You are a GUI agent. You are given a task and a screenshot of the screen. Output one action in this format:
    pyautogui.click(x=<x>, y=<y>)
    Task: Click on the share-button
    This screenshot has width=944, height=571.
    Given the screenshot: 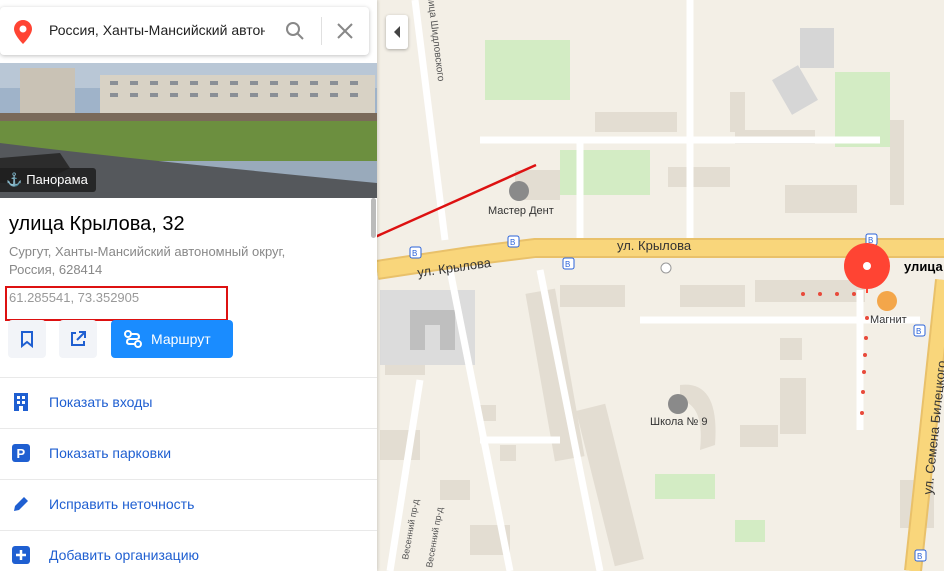 What is the action you would take?
    pyautogui.click(x=78, y=339)
    